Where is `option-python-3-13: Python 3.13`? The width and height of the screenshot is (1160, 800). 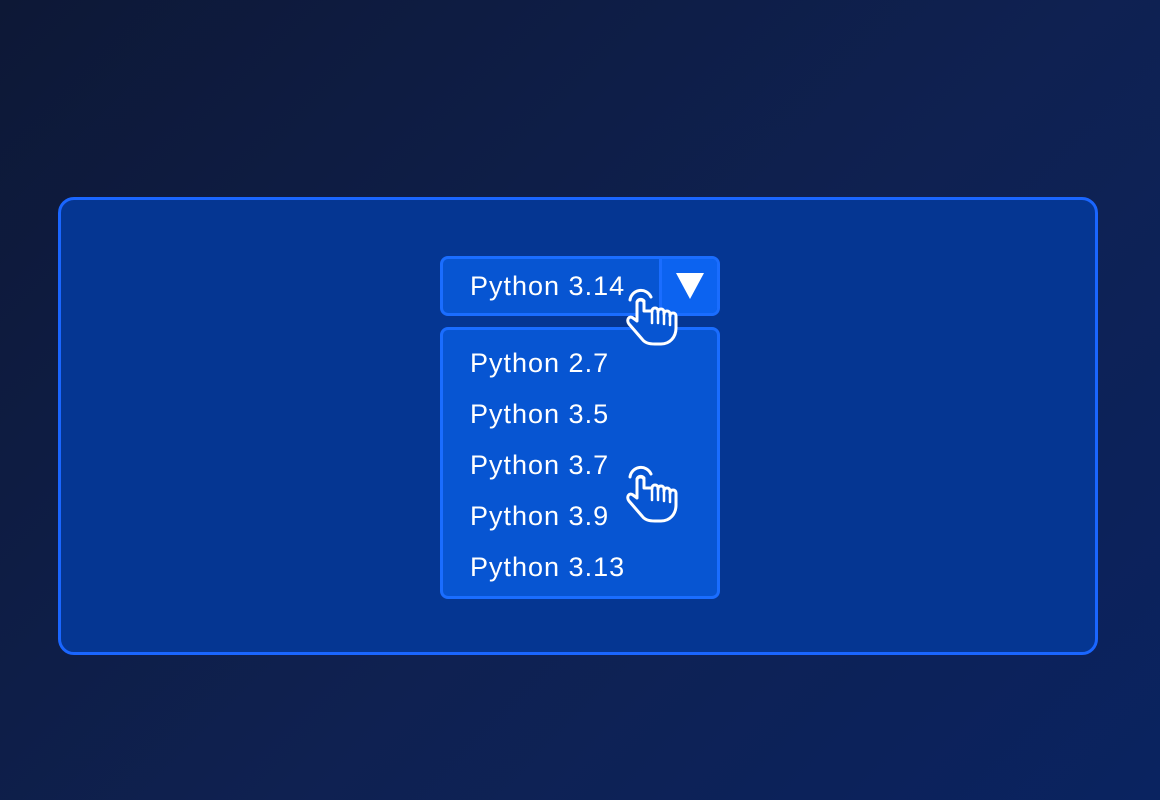
option-python-3-13: Python 3.13 is located at coordinates (580, 567).